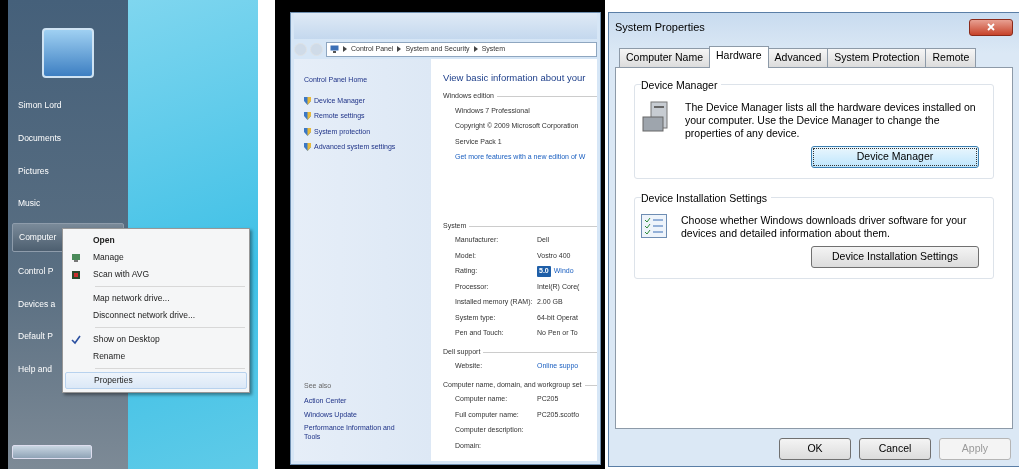 The height and width of the screenshot is (469, 1019). What do you see at coordinates (660, 27) in the screenshot?
I see `dialog-title: System Properties` at bounding box center [660, 27].